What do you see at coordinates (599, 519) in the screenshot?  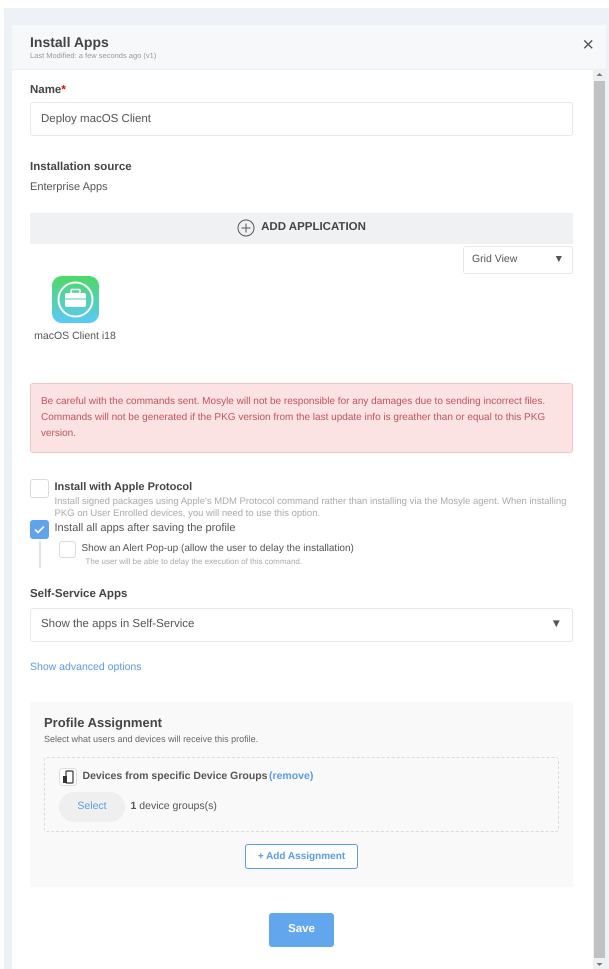 I see `scrollbar` at bounding box center [599, 519].